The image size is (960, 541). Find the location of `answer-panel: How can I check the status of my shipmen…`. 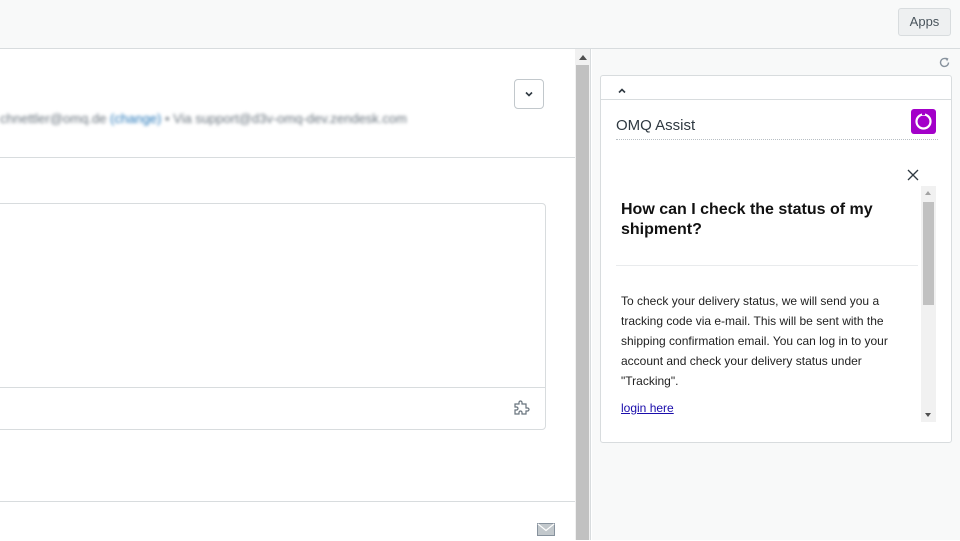

answer-panel: How can I check the status of my shipmen… is located at coordinates (776, 304).